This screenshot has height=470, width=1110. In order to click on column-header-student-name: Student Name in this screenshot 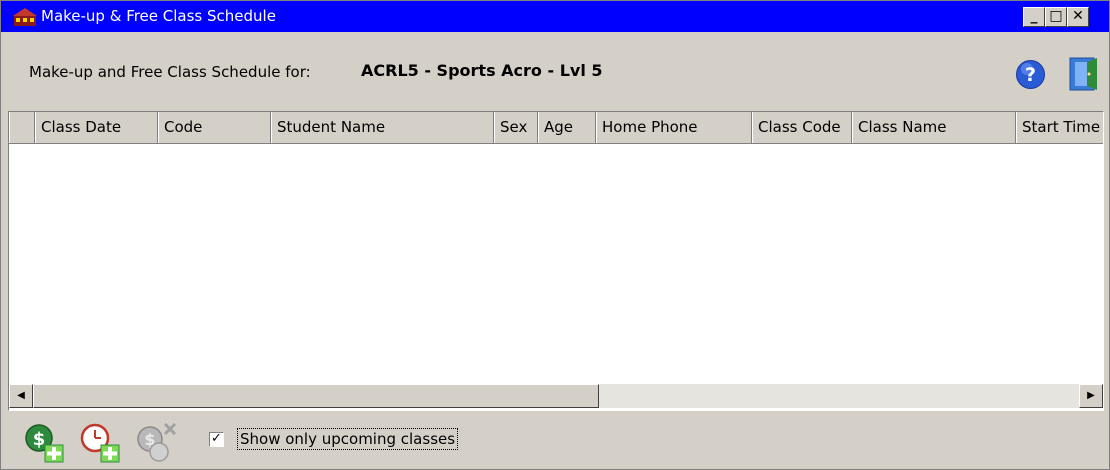, I will do `click(382, 127)`.